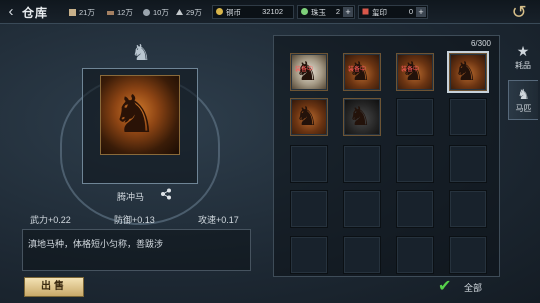 This screenshot has width=540, height=303. Describe the element at coordinates (348, 12) in the screenshot. I see `add-jade-button: +` at that location.